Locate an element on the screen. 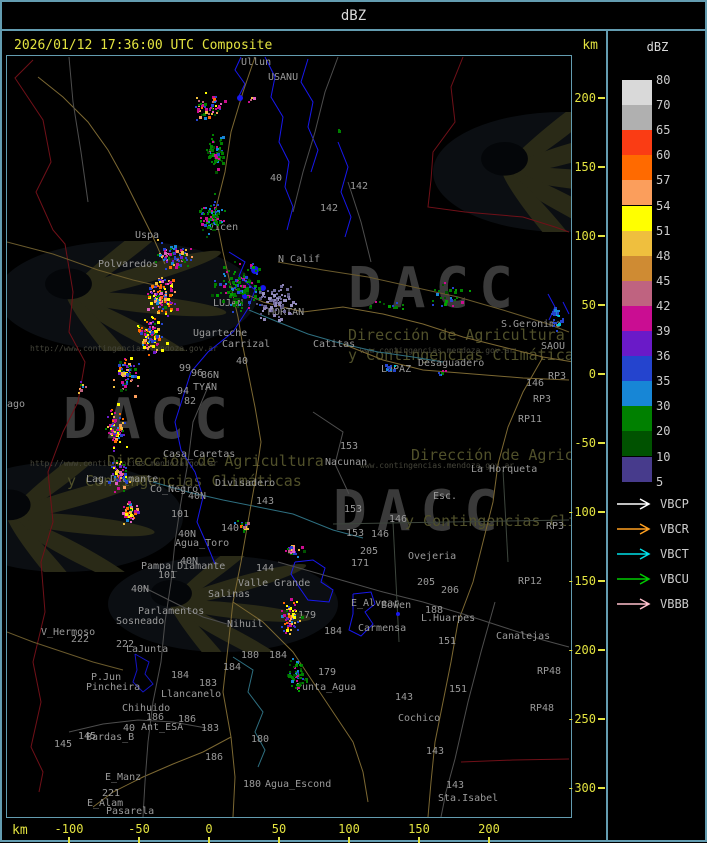 The image size is (707, 843). site-label: VBBB is located at coordinates (674, 604).